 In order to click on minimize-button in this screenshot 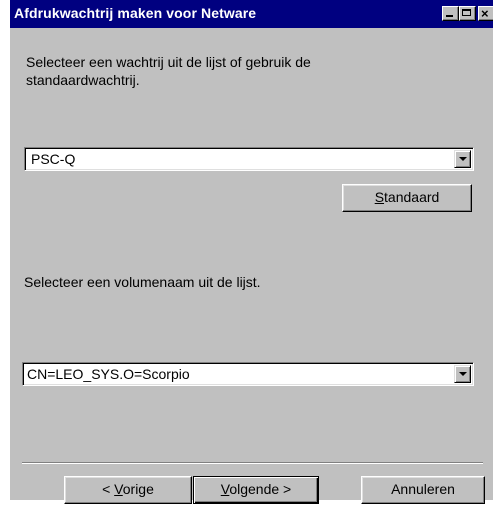, I will do `click(450, 13)`.